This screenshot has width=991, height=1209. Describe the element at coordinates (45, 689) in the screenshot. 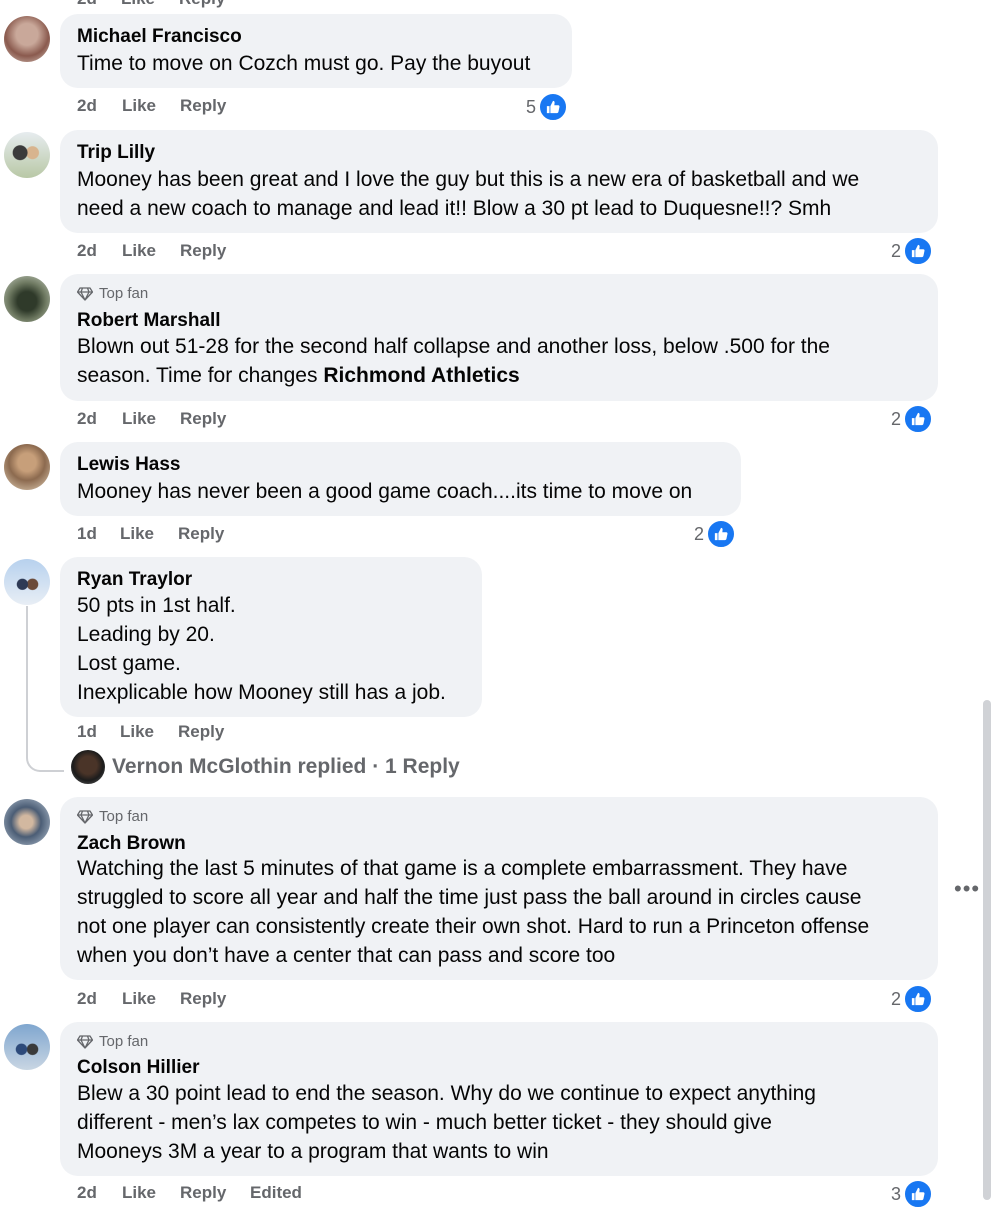

I see `reply-thread-line` at that location.